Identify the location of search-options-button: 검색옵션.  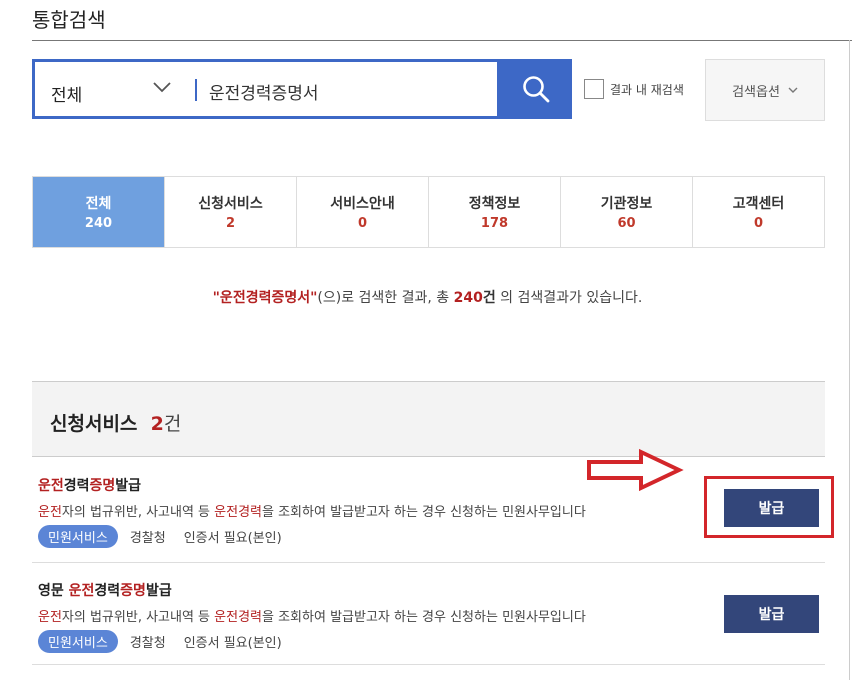
(765, 90).